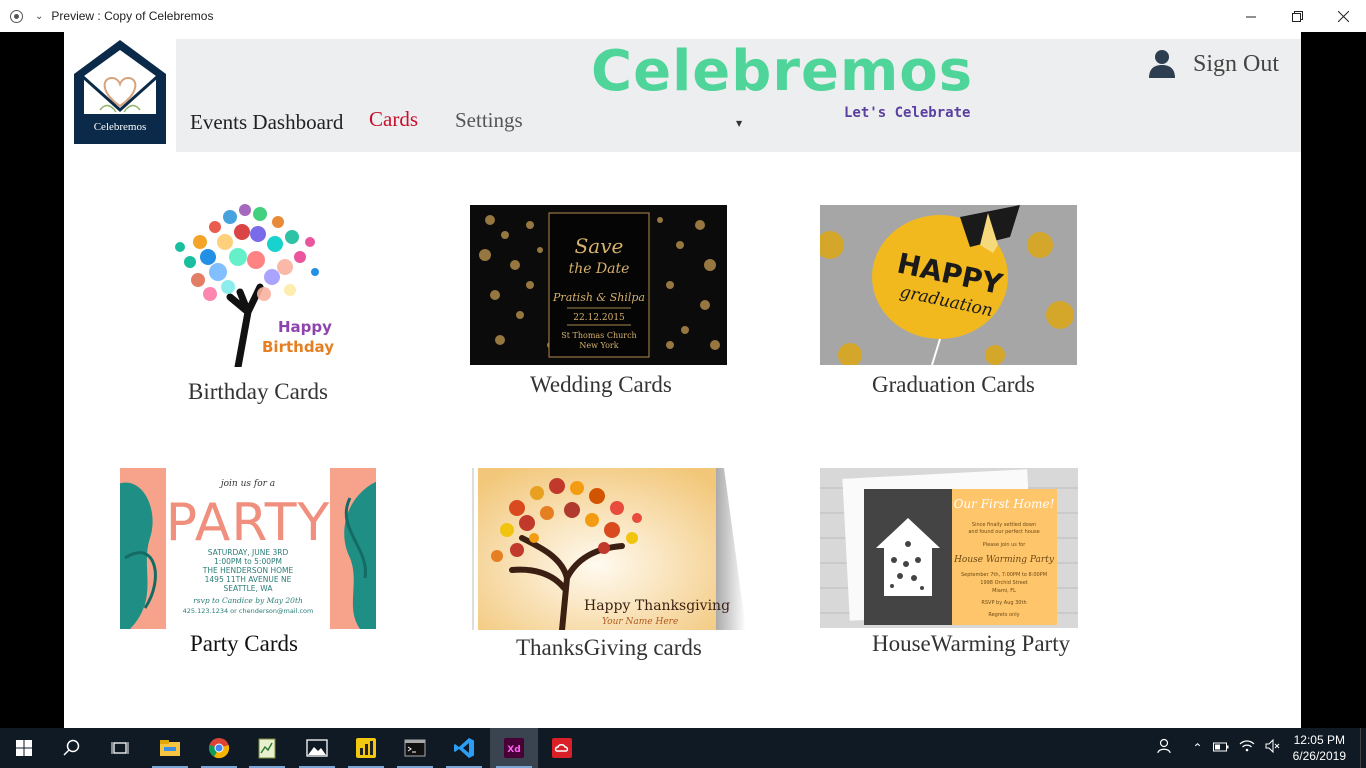 The width and height of the screenshot is (1366, 768). I want to click on terminal-icon, so click(415, 748).